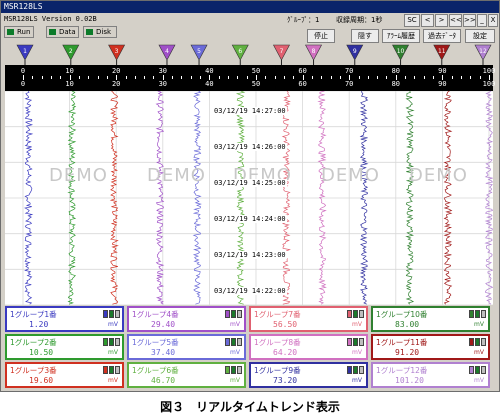 This screenshot has width=500, height=420. Describe the element at coordinates (25, 55) in the screenshot. I see `channel-marker-1: 1` at that location.